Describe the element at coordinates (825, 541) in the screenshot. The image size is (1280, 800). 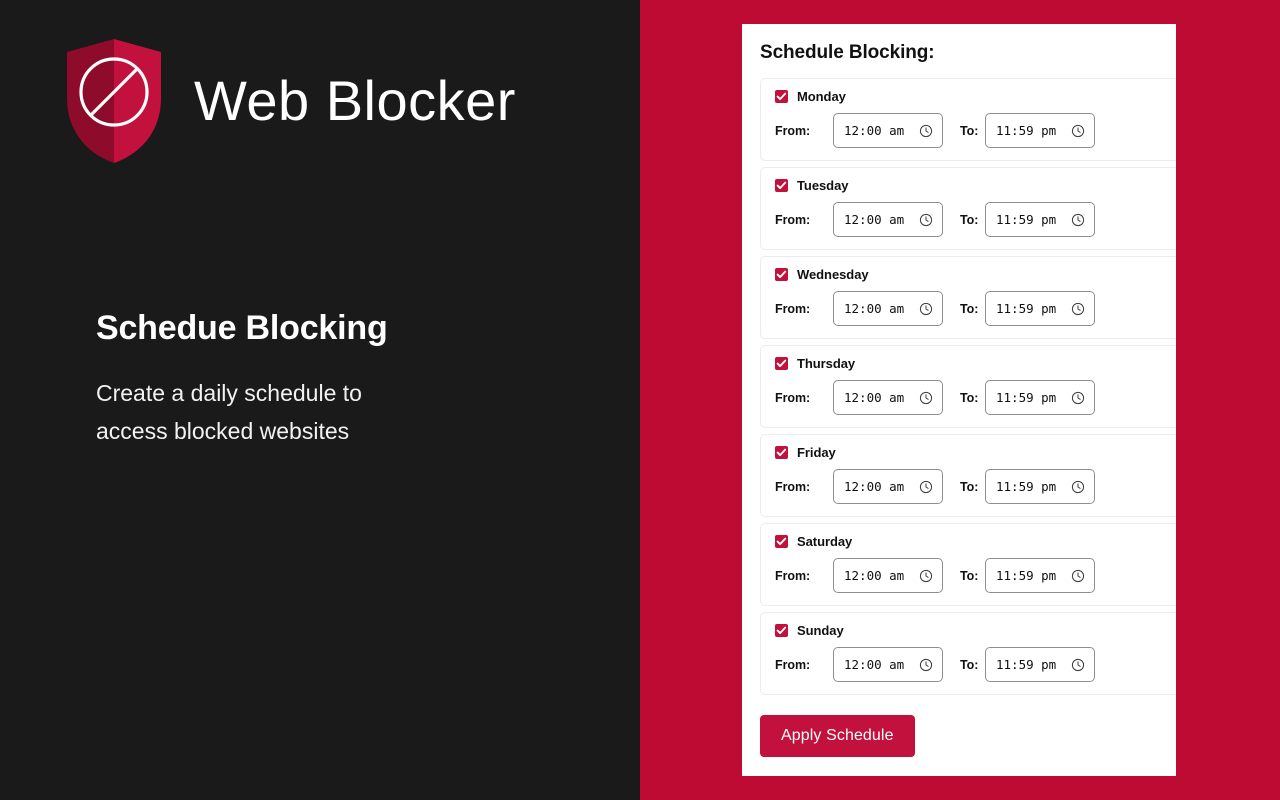
I see `day-label: Saturday` at that location.